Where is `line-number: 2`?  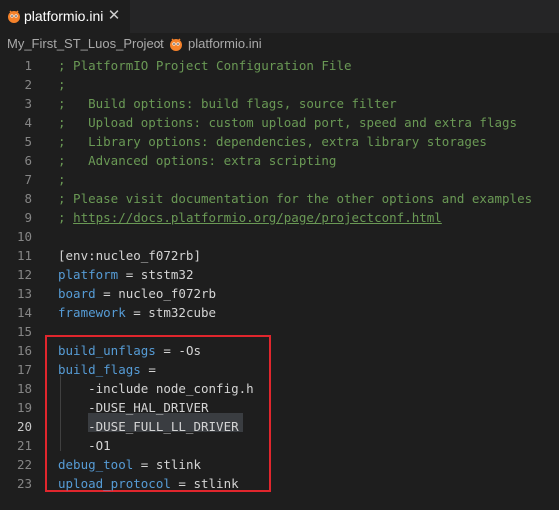
line-number: 2 is located at coordinates (28, 84).